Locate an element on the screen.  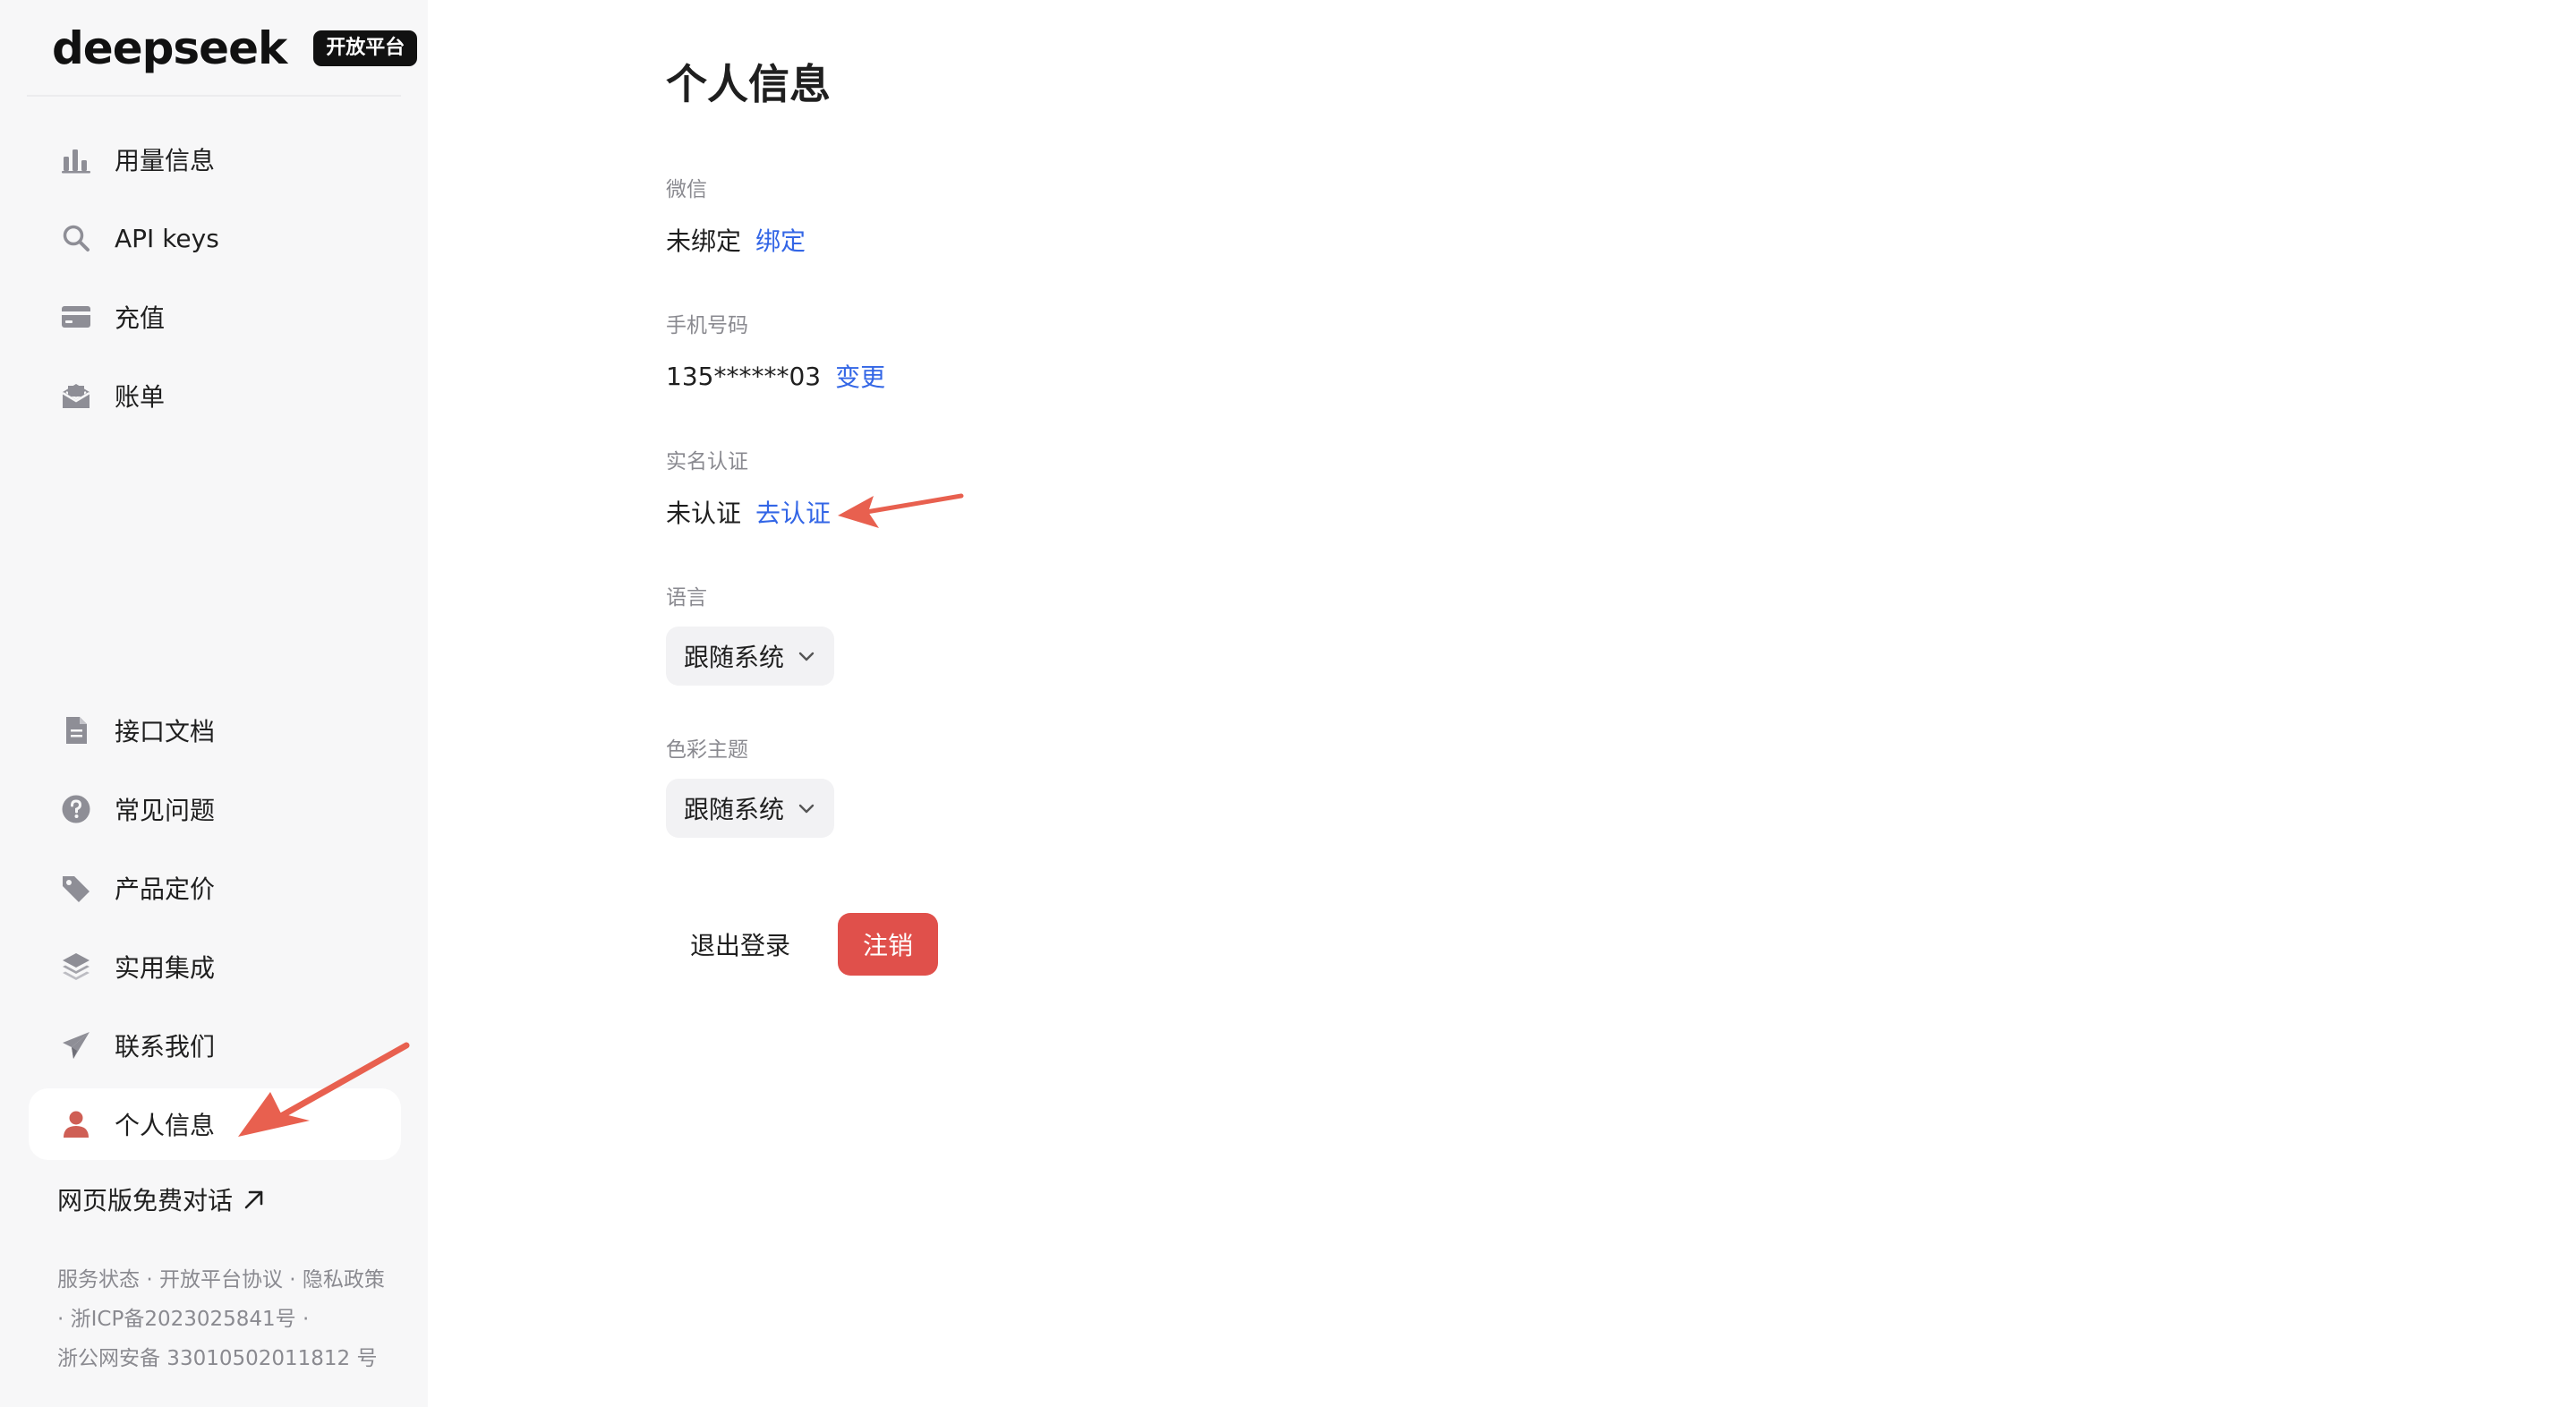
sidebar-item-label: 产品定价 is located at coordinates (165, 889).